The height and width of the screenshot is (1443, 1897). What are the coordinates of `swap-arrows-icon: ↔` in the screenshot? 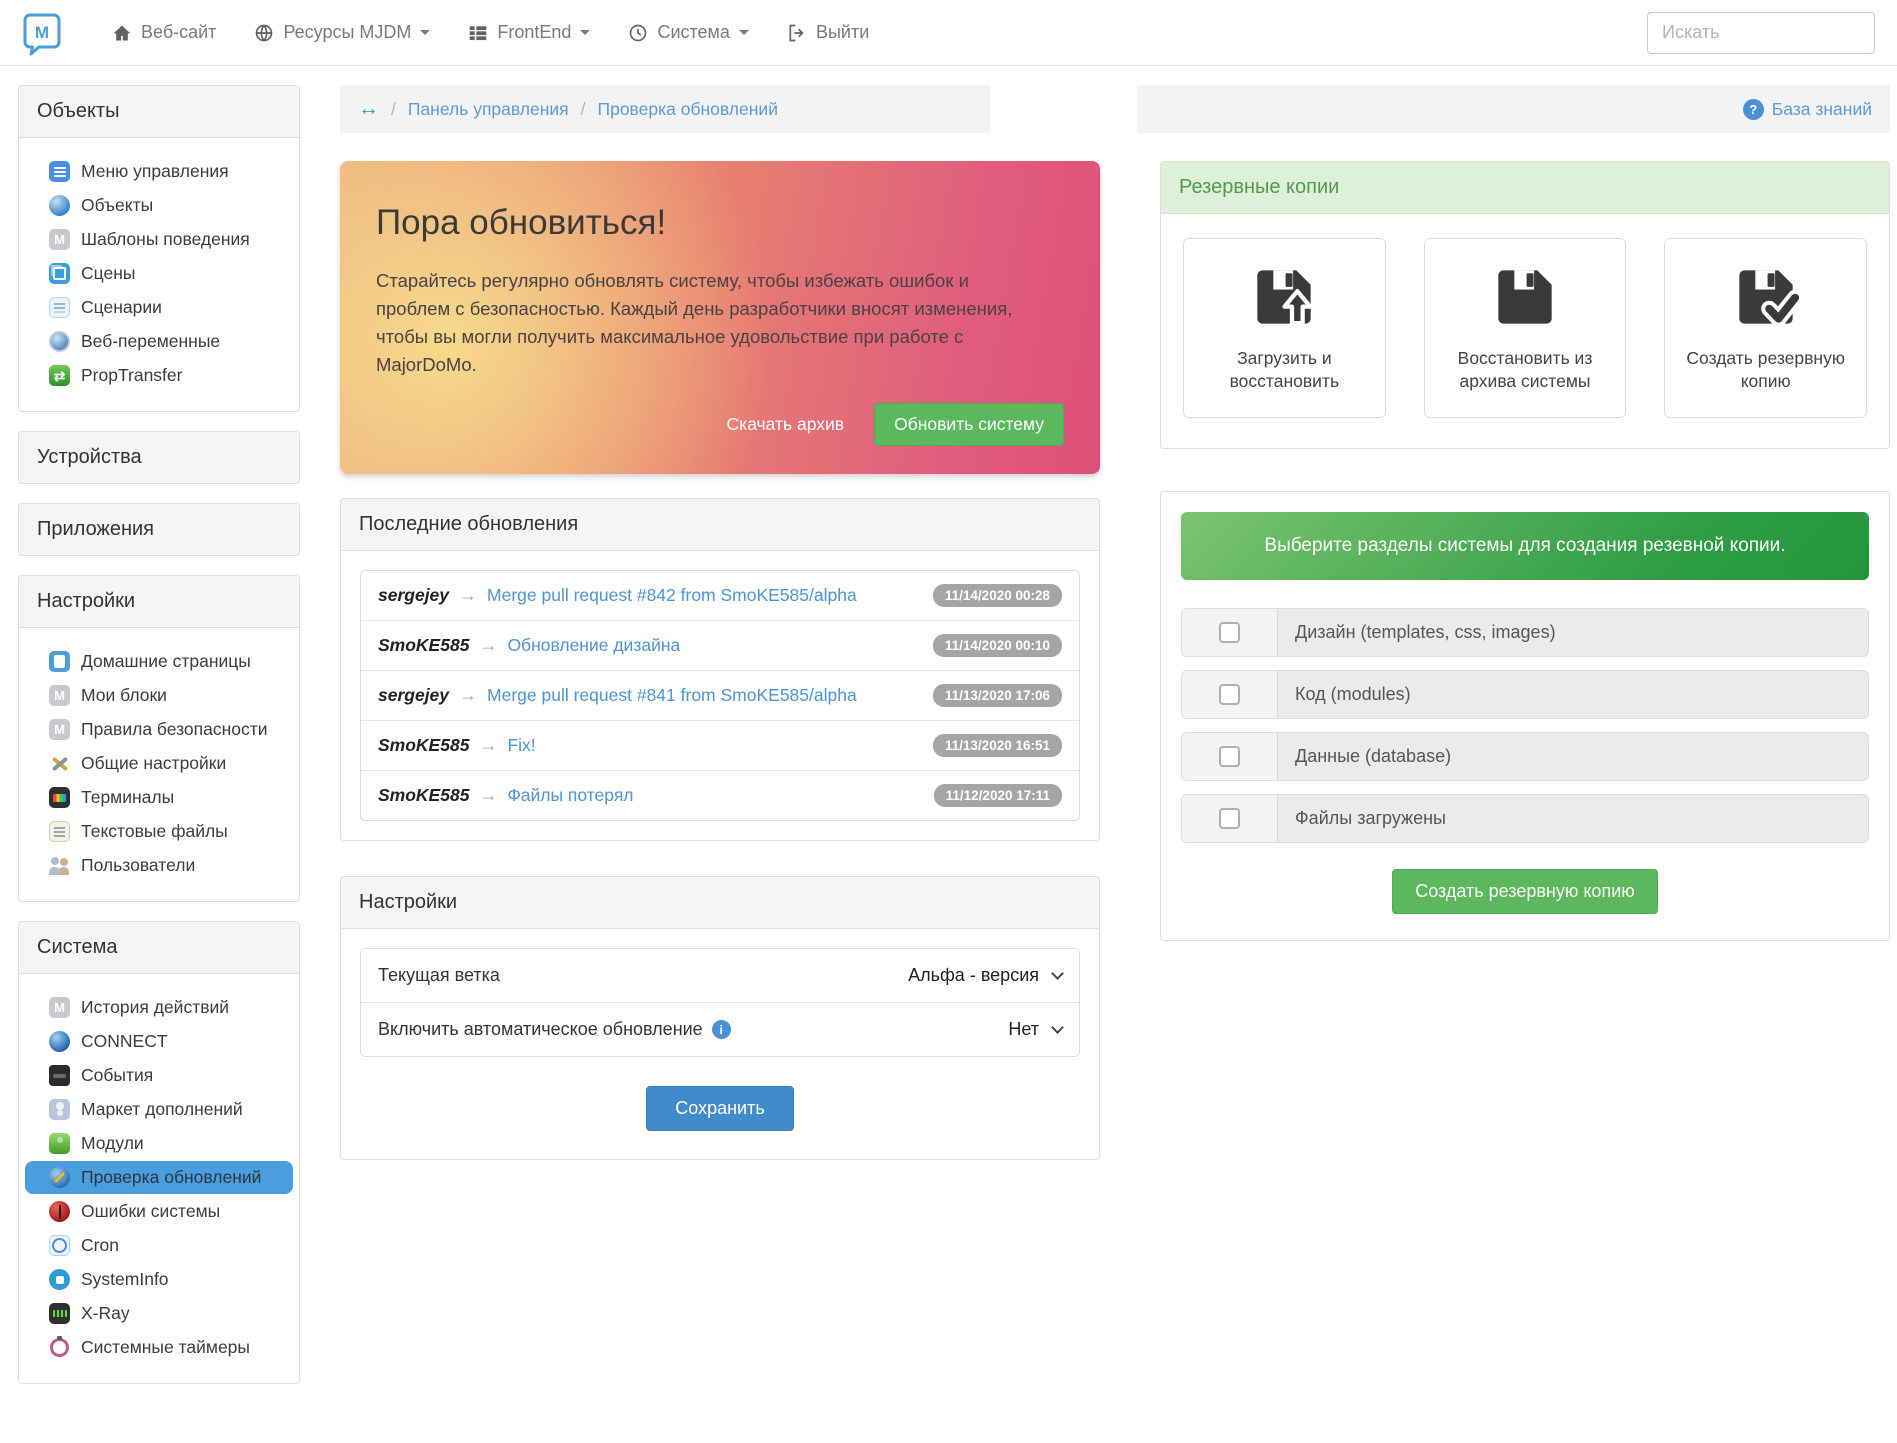 It's located at (368, 109).